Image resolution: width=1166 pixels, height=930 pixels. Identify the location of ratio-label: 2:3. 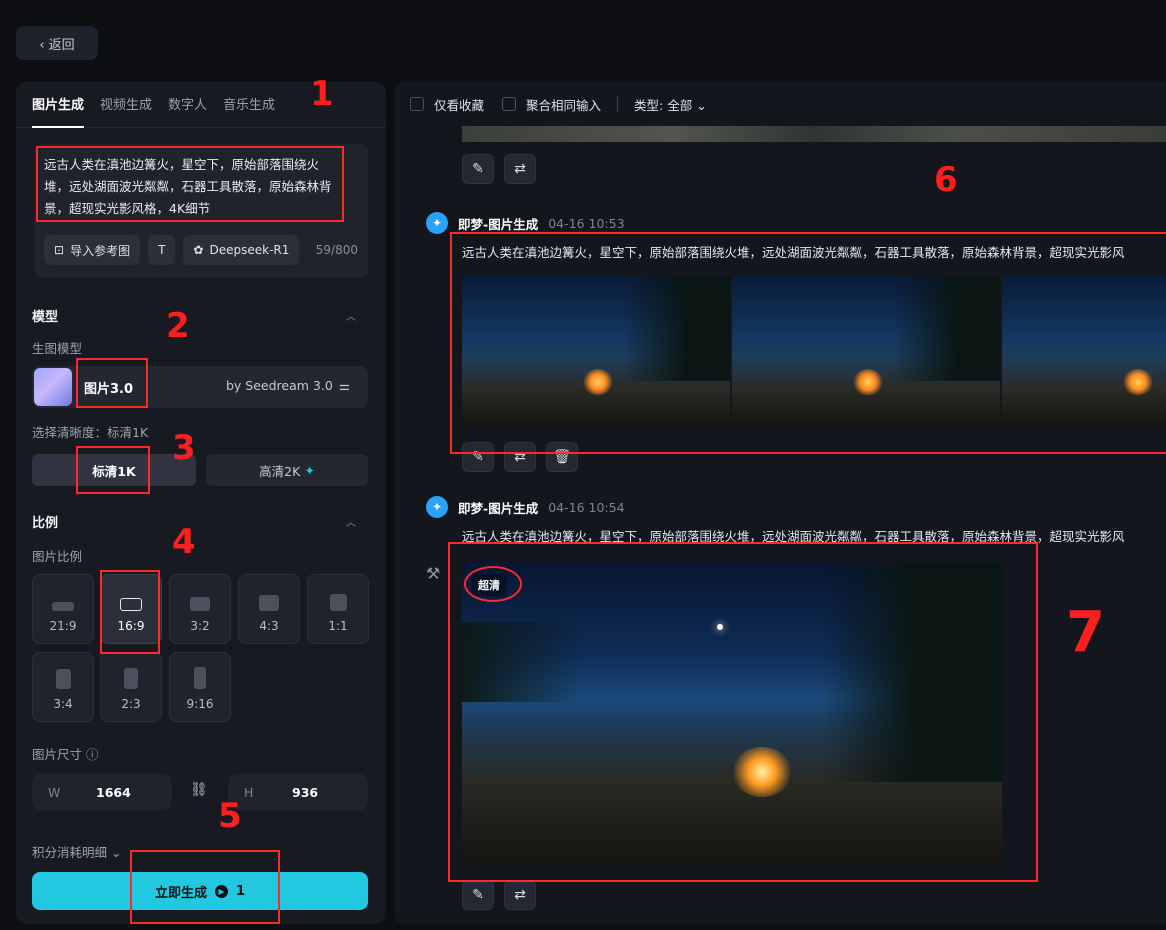
(131, 704).